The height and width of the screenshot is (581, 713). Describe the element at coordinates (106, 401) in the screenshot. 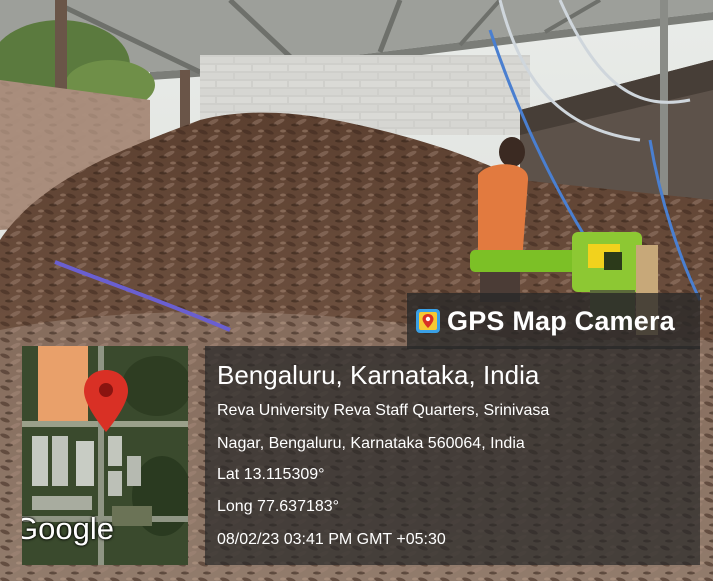

I see `map-pin-icon` at that location.